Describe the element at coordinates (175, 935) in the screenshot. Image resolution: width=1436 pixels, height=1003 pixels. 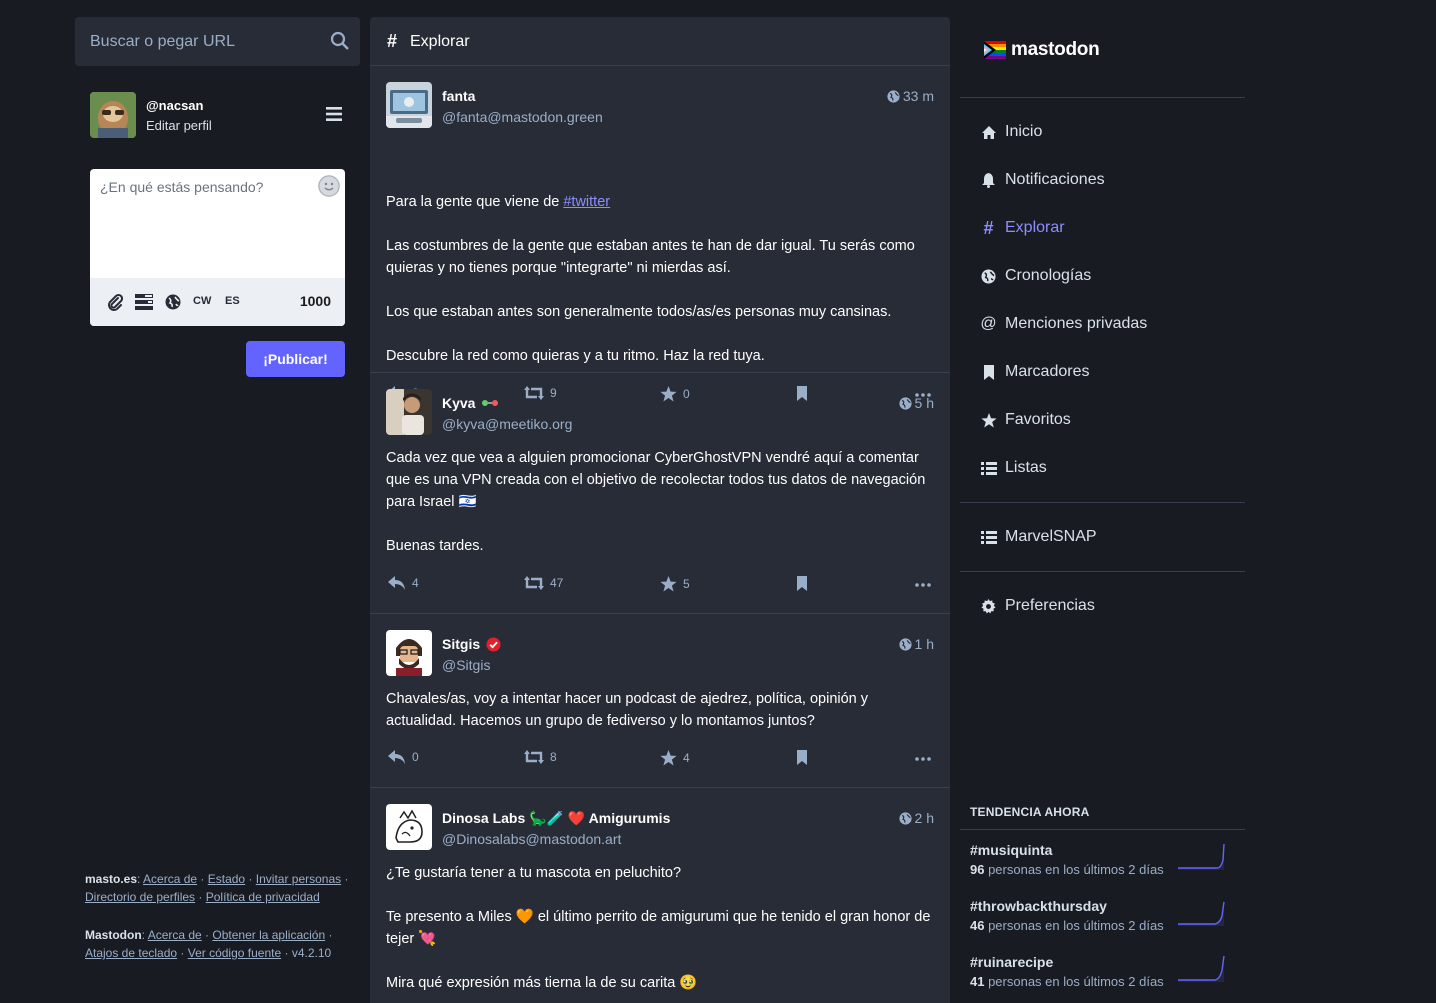
I see `footer-link-app-about: Acerca de` at that location.